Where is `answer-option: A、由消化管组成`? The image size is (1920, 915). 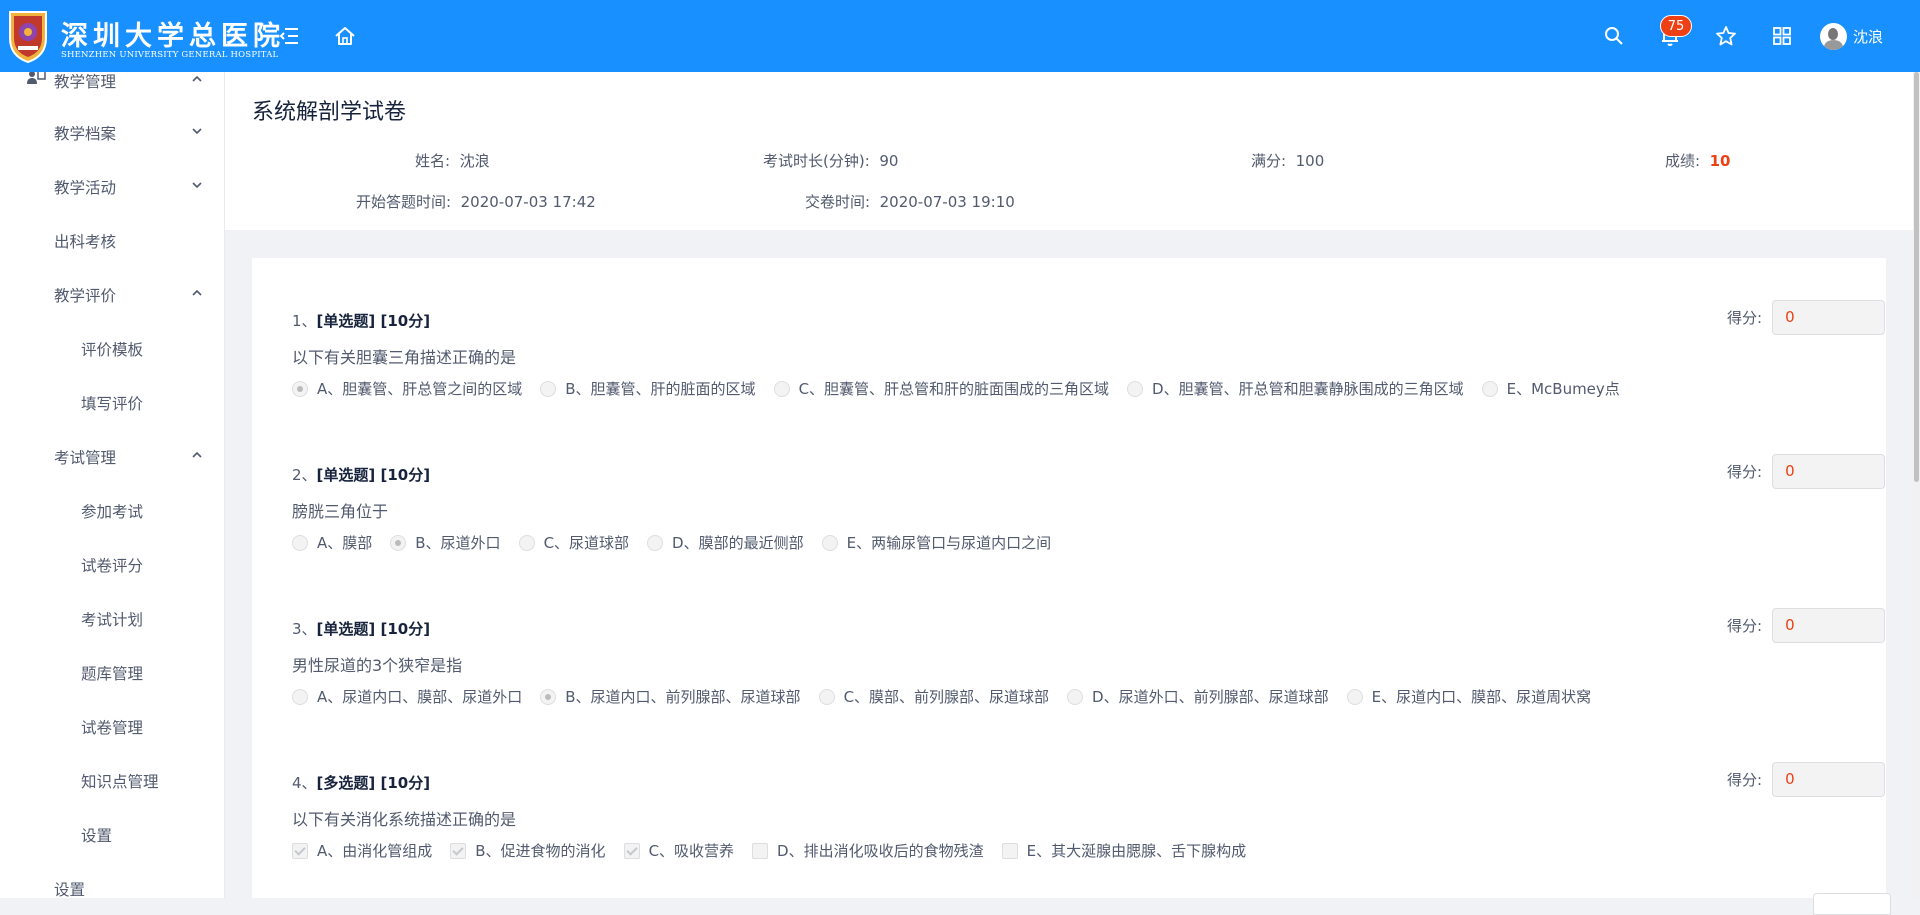 answer-option: A、由消化管组成 is located at coordinates (362, 850).